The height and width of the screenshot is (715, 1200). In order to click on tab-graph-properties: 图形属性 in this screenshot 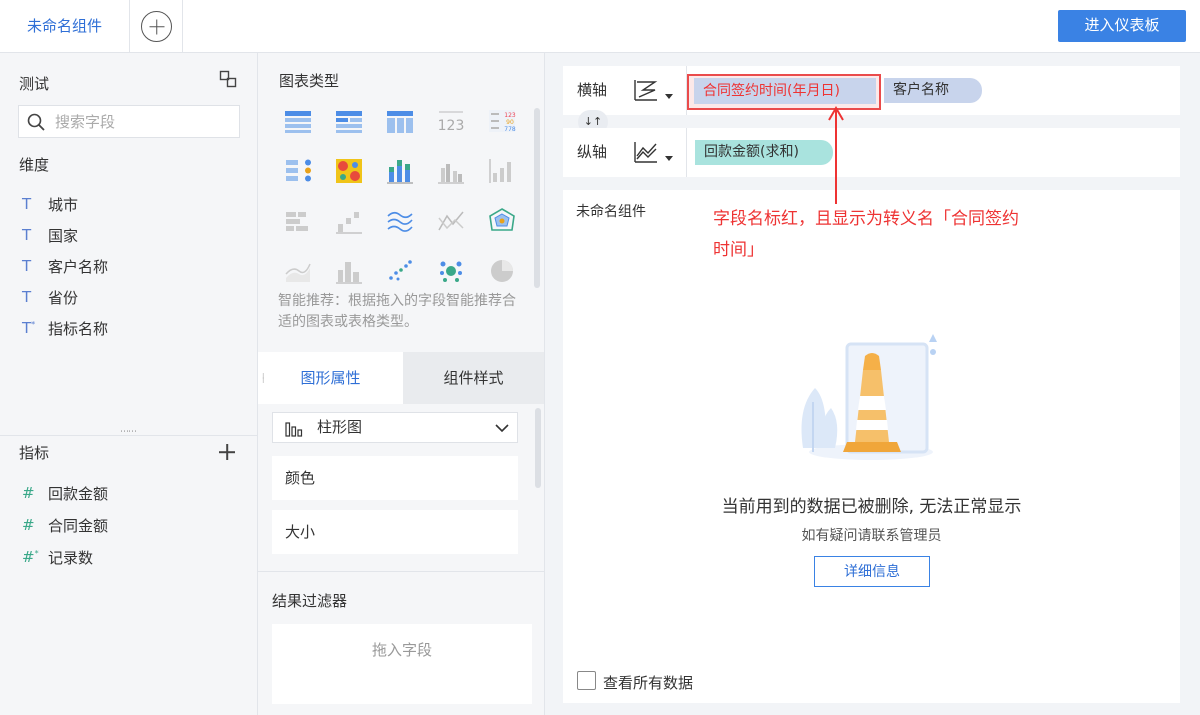, I will do `click(330, 378)`.